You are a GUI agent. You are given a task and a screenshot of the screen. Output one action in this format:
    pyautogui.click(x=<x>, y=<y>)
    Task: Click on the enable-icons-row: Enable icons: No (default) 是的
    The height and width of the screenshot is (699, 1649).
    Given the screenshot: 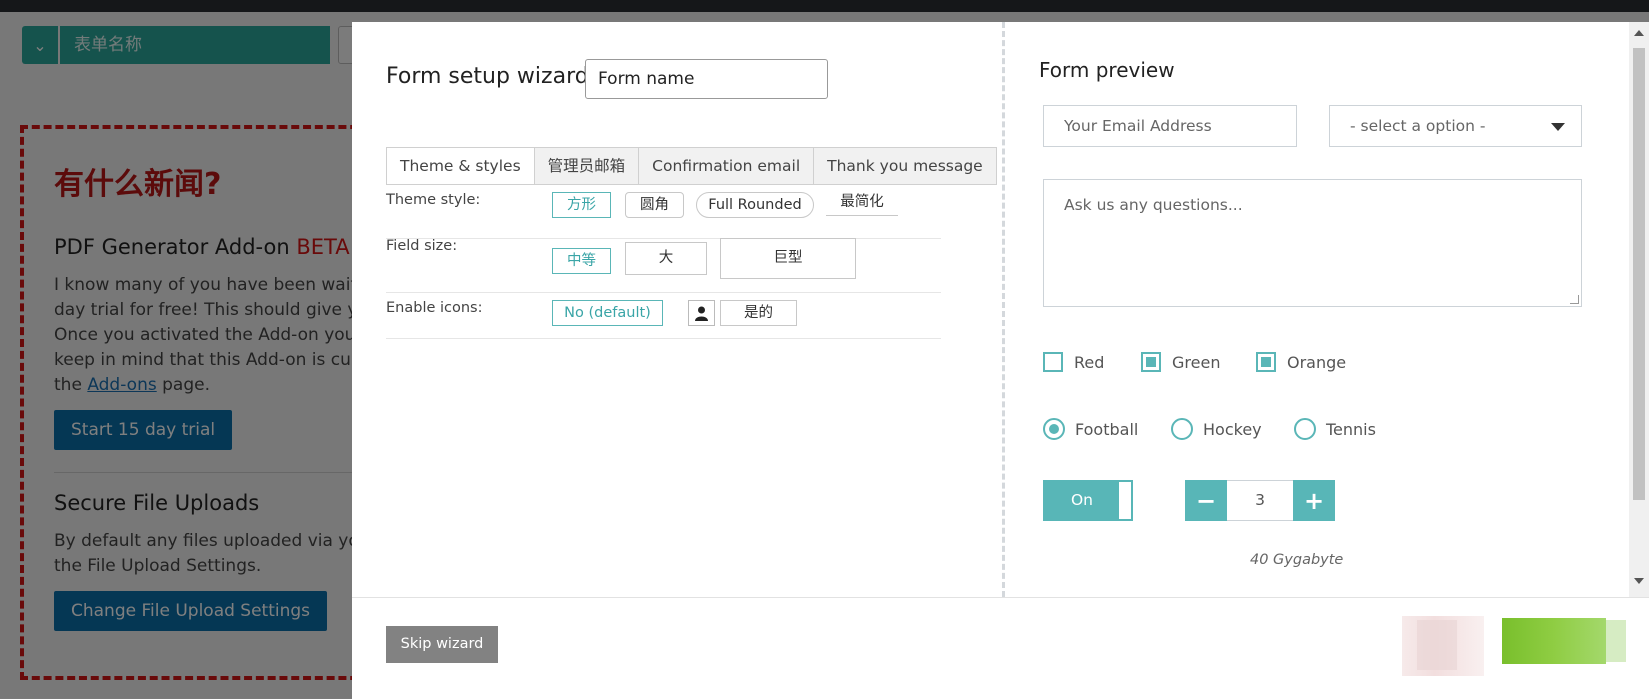 What is the action you would take?
    pyautogui.click(x=663, y=315)
    